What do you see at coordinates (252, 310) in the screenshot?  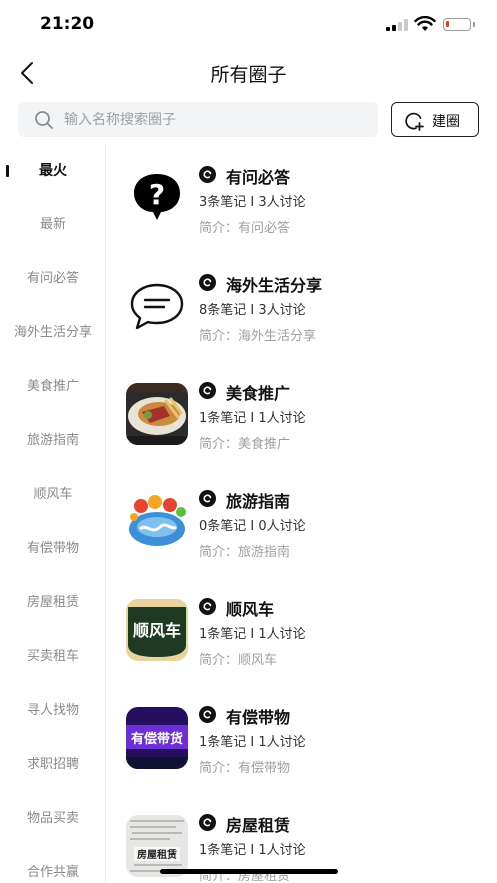 I see `circle-stats: 8条笔记 I 3人讨论` at bounding box center [252, 310].